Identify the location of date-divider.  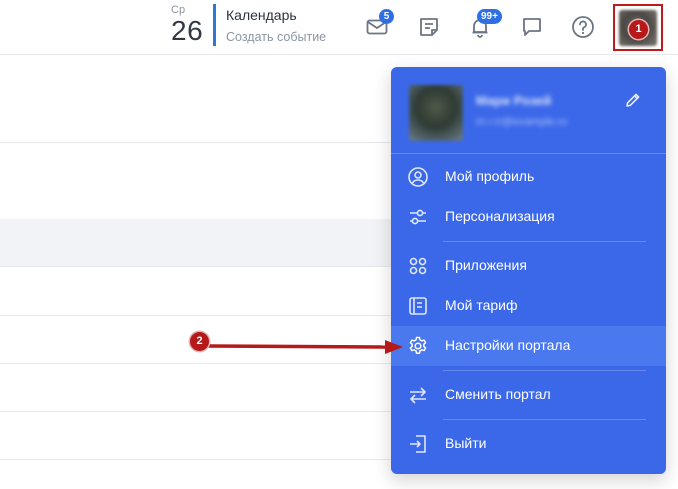
(214, 25).